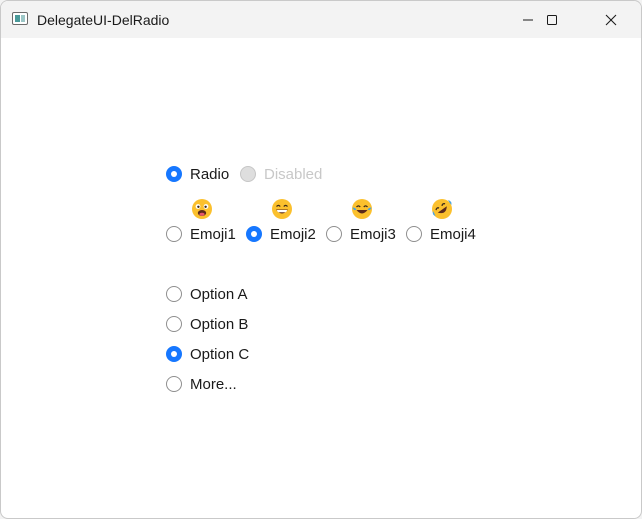 The height and width of the screenshot is (519, 642). What do you see at coordinates (210, 174) in the screenshot?
I see `radio-label: Radio` at bounding box center [210, 174].